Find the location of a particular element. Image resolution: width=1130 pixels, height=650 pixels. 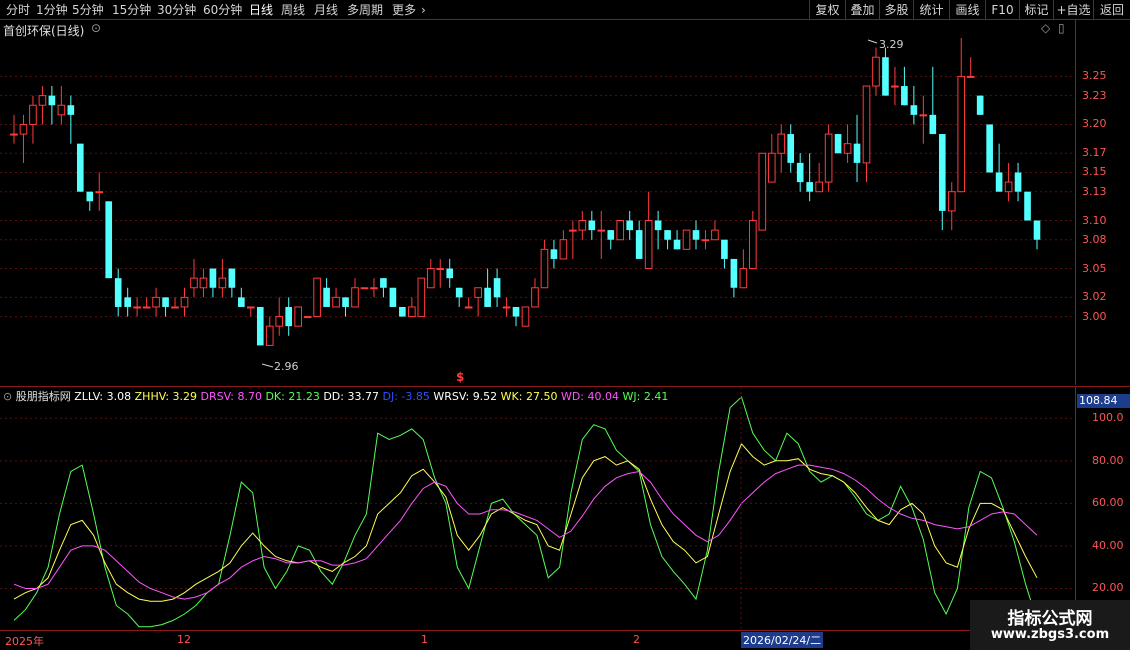

back-button: 返回 is located at coordinates (1111, 10).